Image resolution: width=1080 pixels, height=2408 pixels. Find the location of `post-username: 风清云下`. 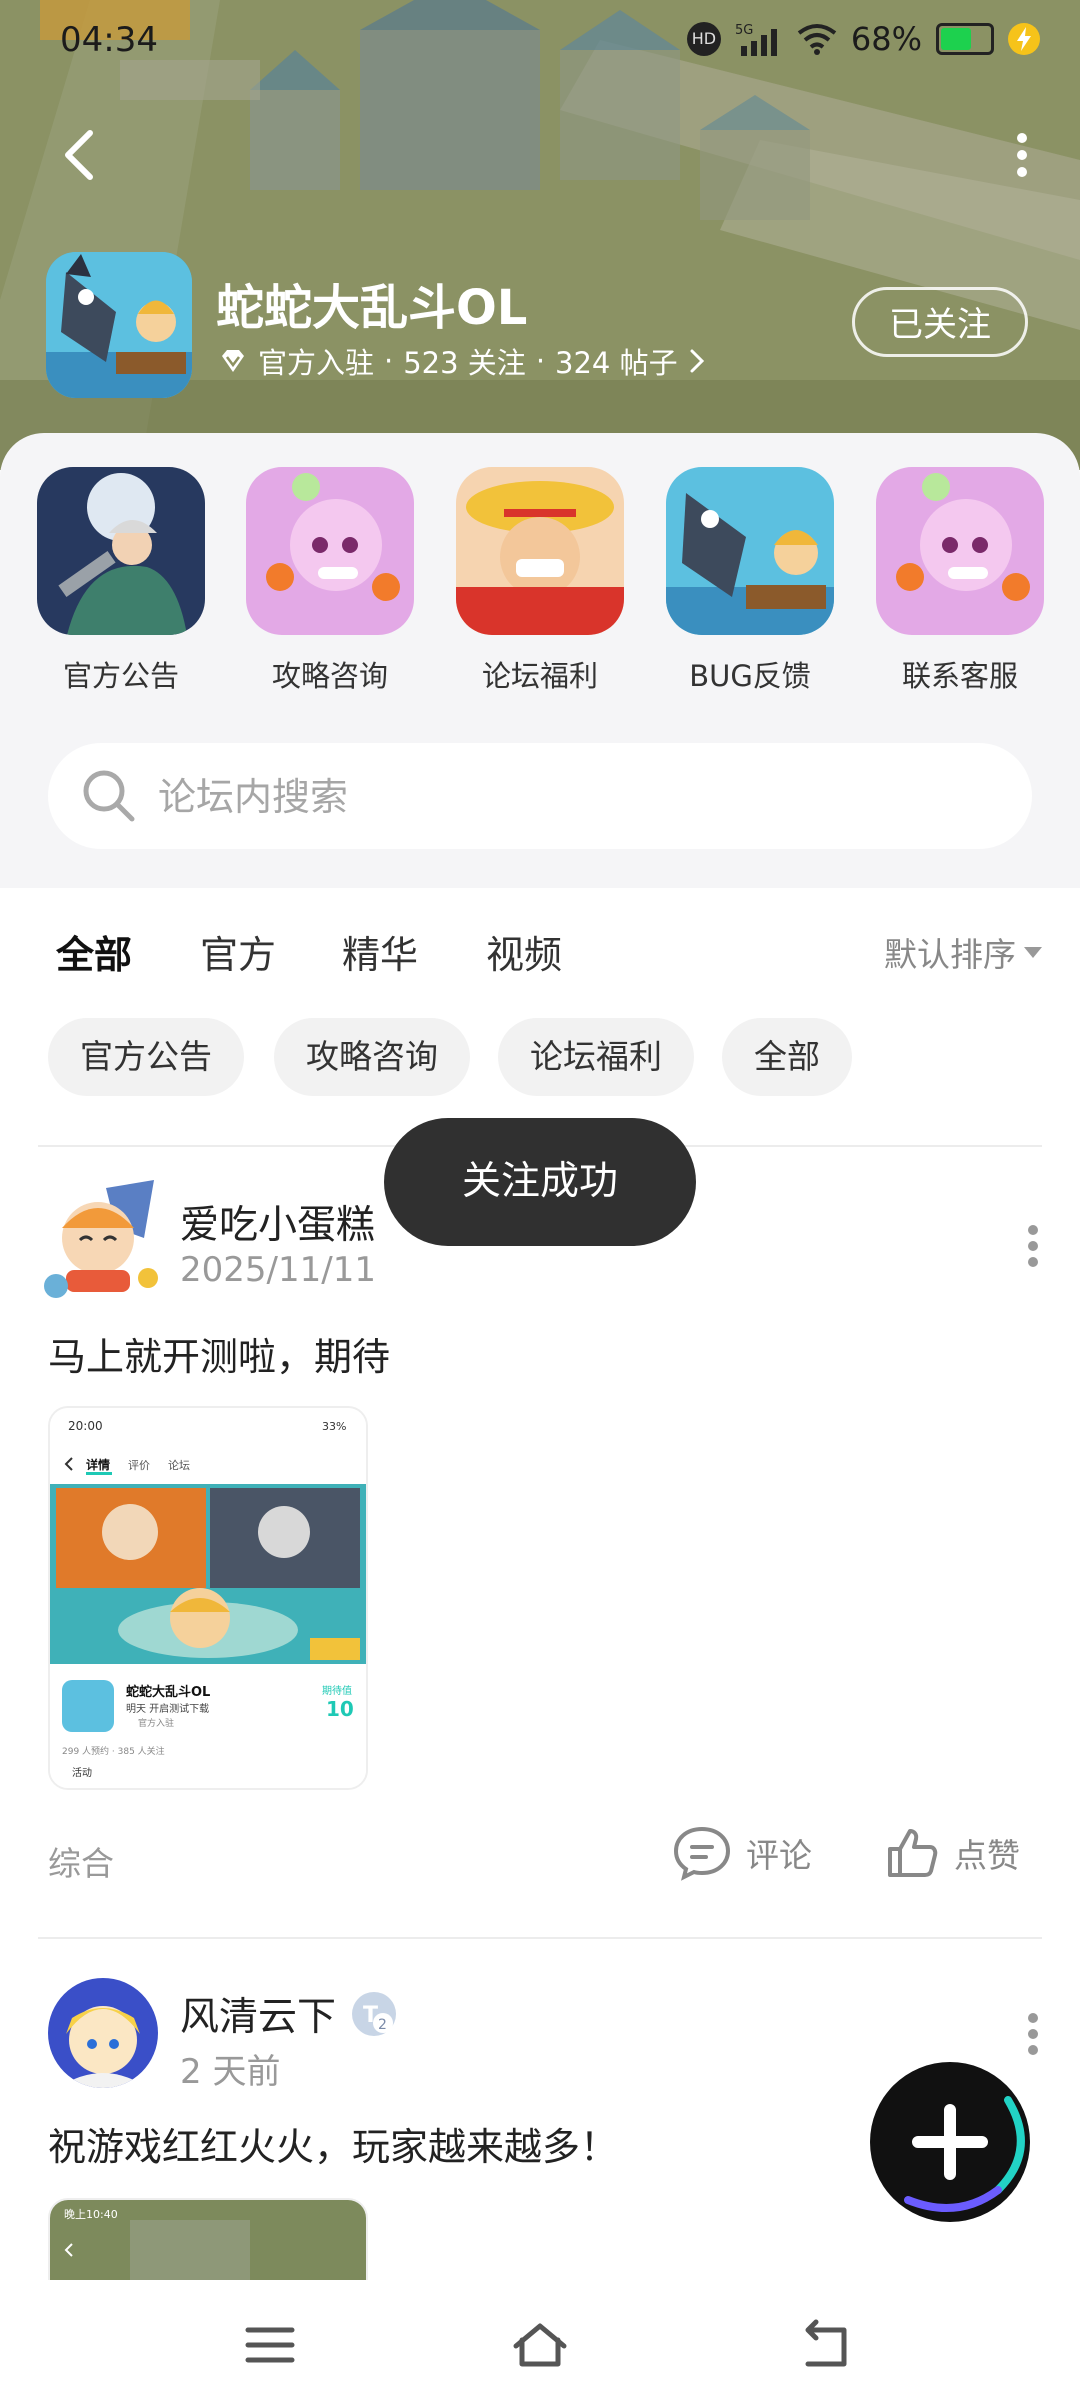

post-username: 风清云下 is located at coordinates (258, 2014).